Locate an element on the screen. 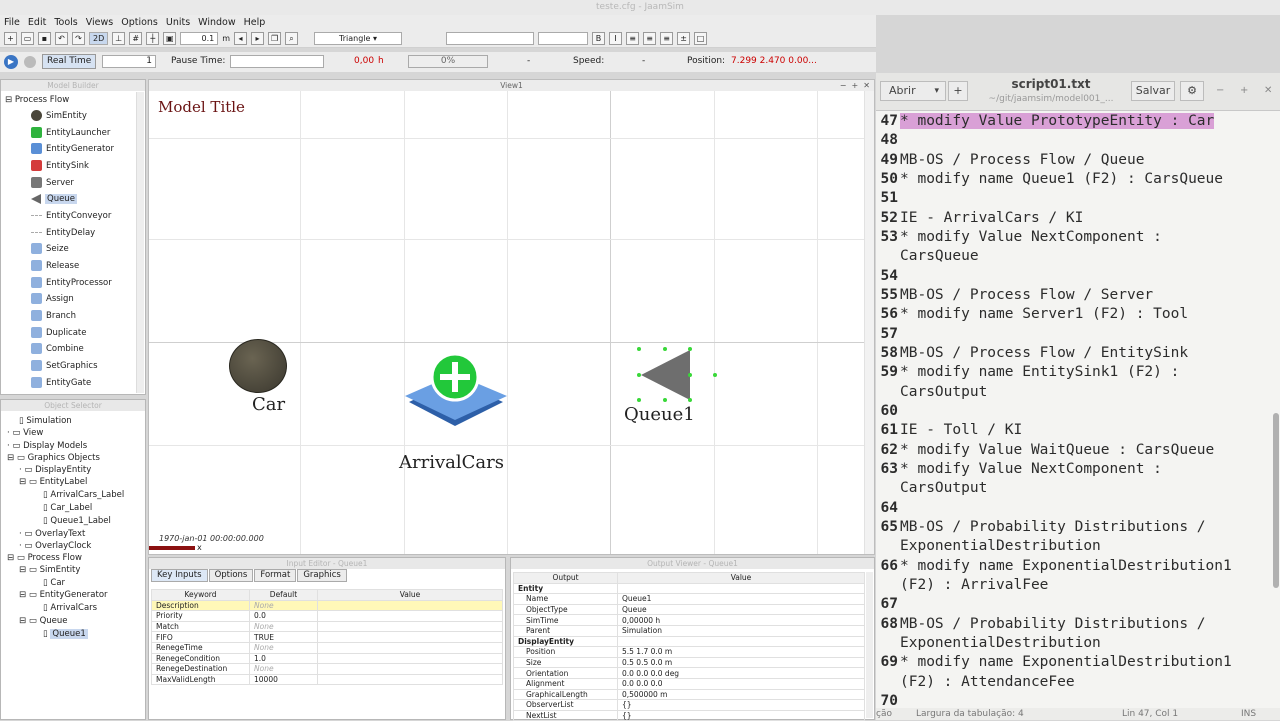 The image size is (1280, 721). save-button: Salvar is located at coordinates (1153, 91).